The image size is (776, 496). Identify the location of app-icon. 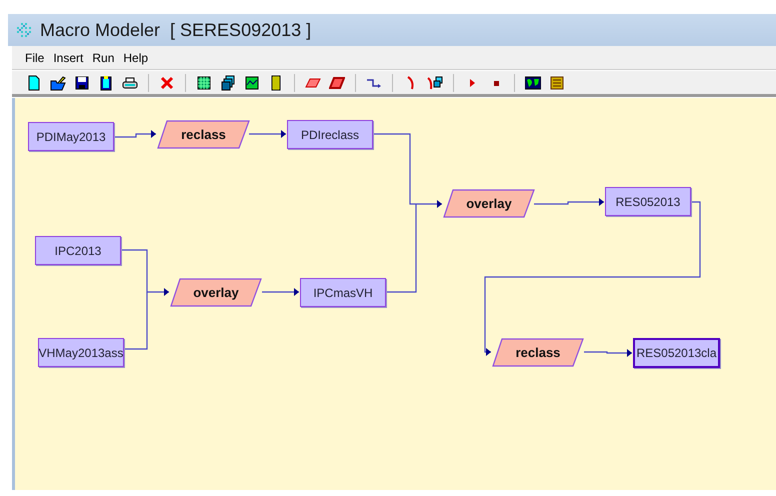
(24, 30).